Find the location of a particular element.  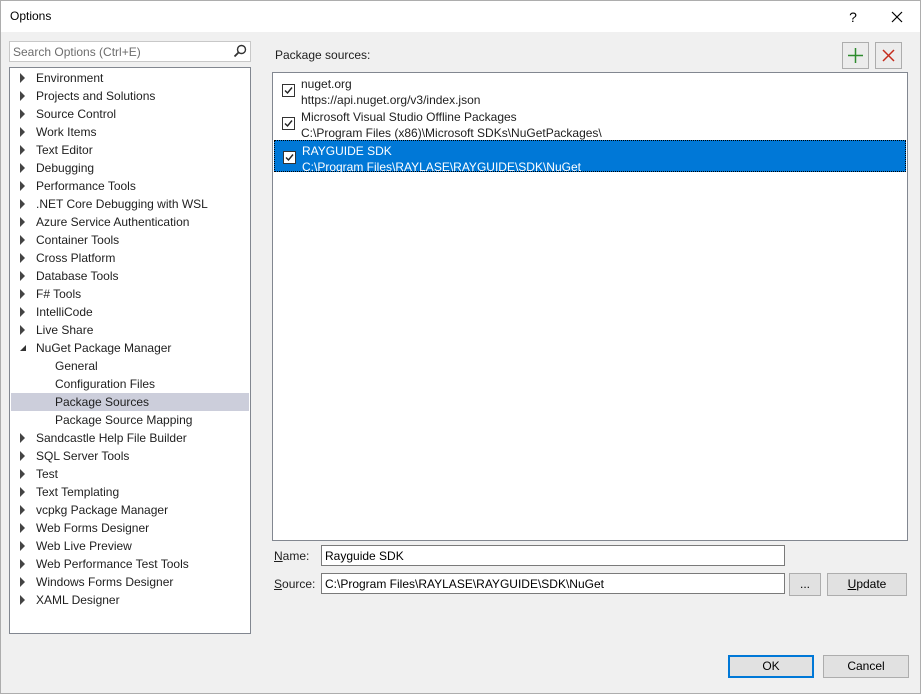

expanded-arrow-icon is located at coordinates (23, 348).